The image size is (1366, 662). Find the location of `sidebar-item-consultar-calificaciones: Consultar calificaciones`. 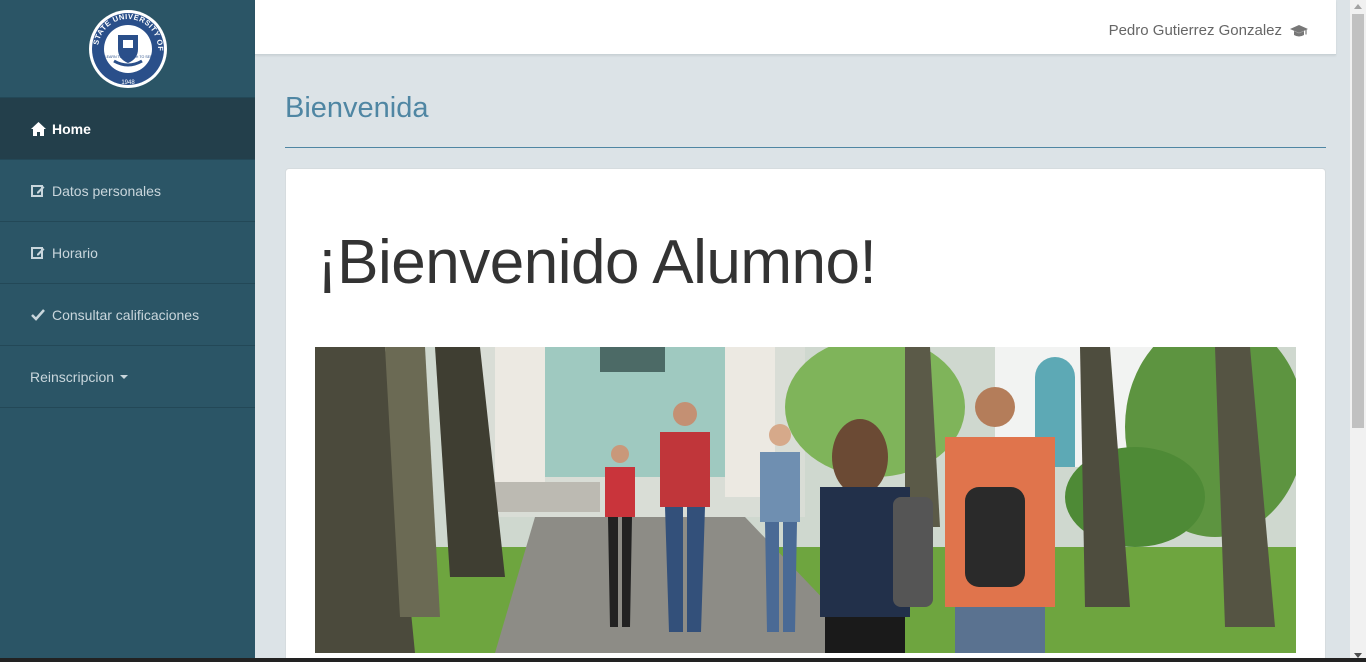

sidebar-item-consultar-calificaciones: Consultar calificaciones is located at coordinates (127, 315).